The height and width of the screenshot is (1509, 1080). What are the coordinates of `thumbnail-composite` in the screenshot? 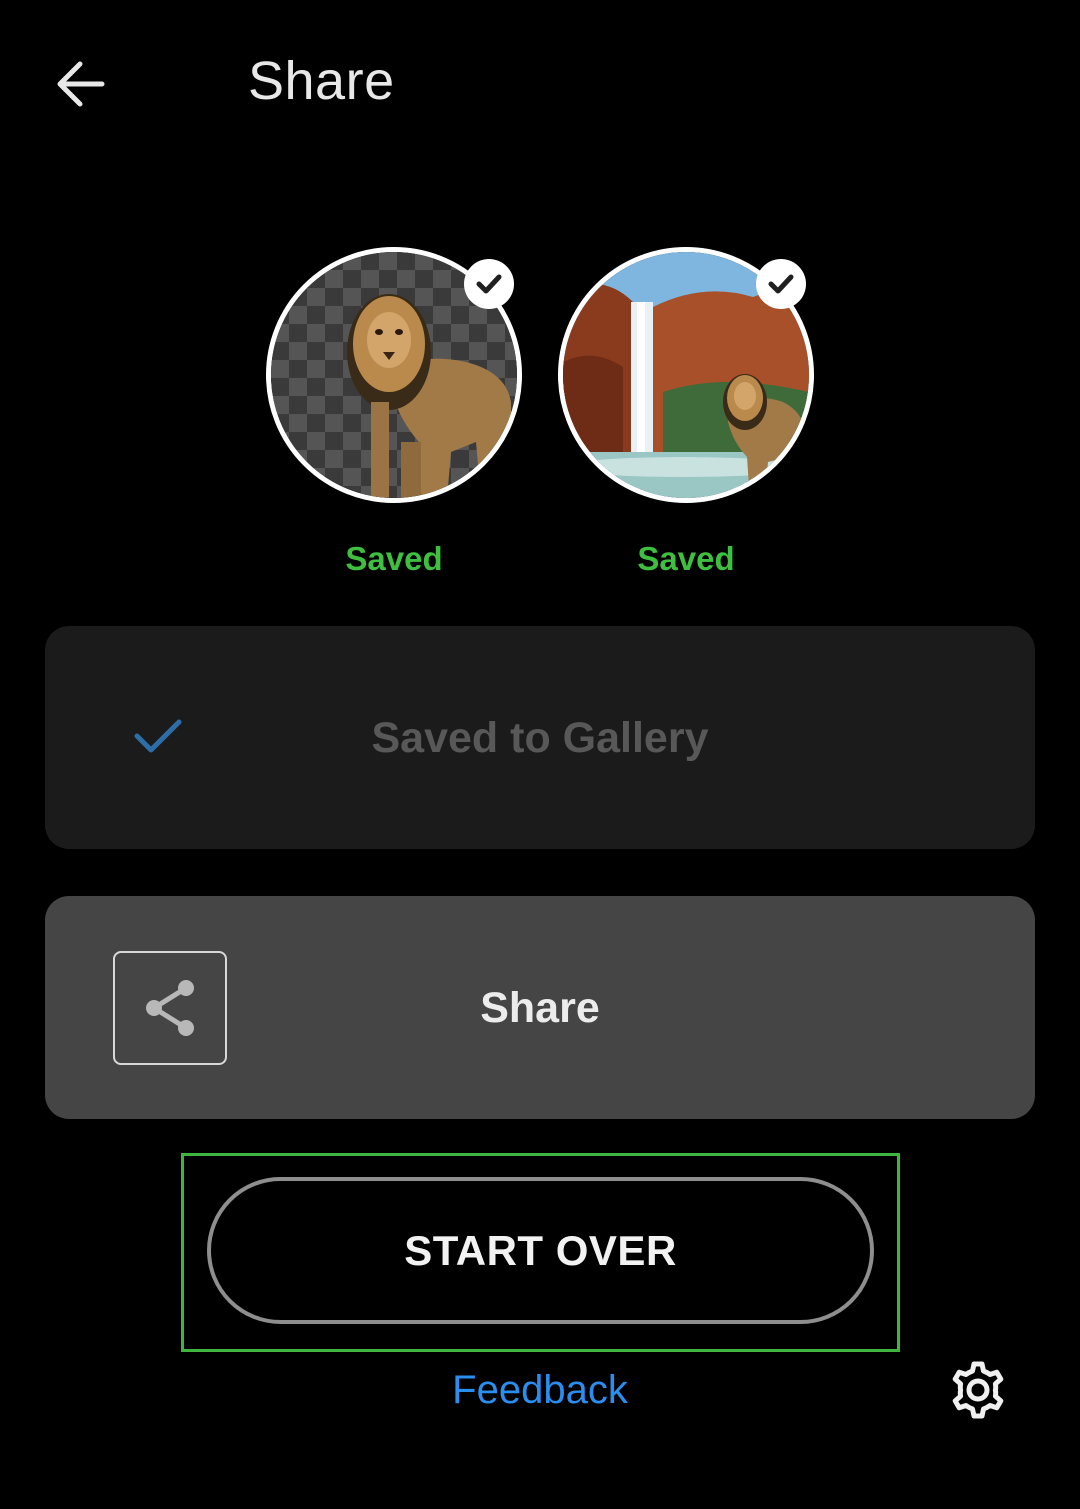 It's located at (686, 375).